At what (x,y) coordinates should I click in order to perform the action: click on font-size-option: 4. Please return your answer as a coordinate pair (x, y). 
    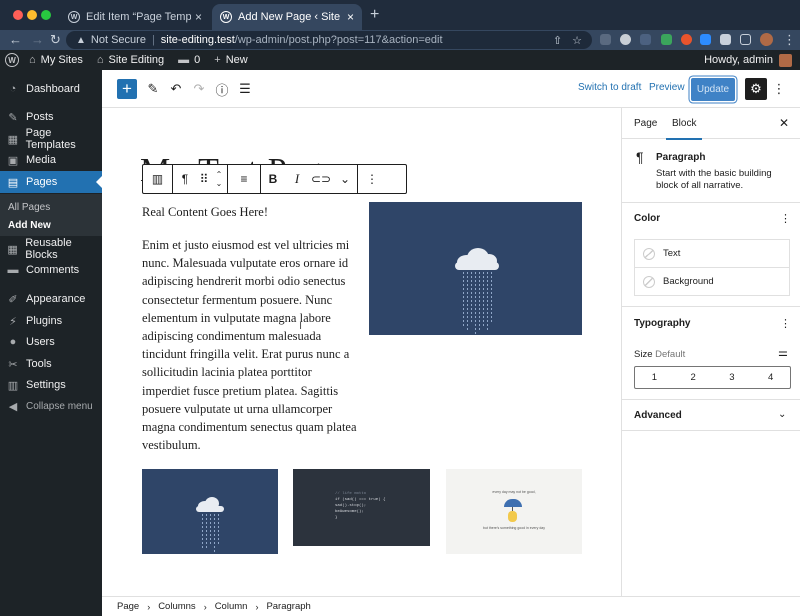
    Looking at the image, I should click on (770, 377).